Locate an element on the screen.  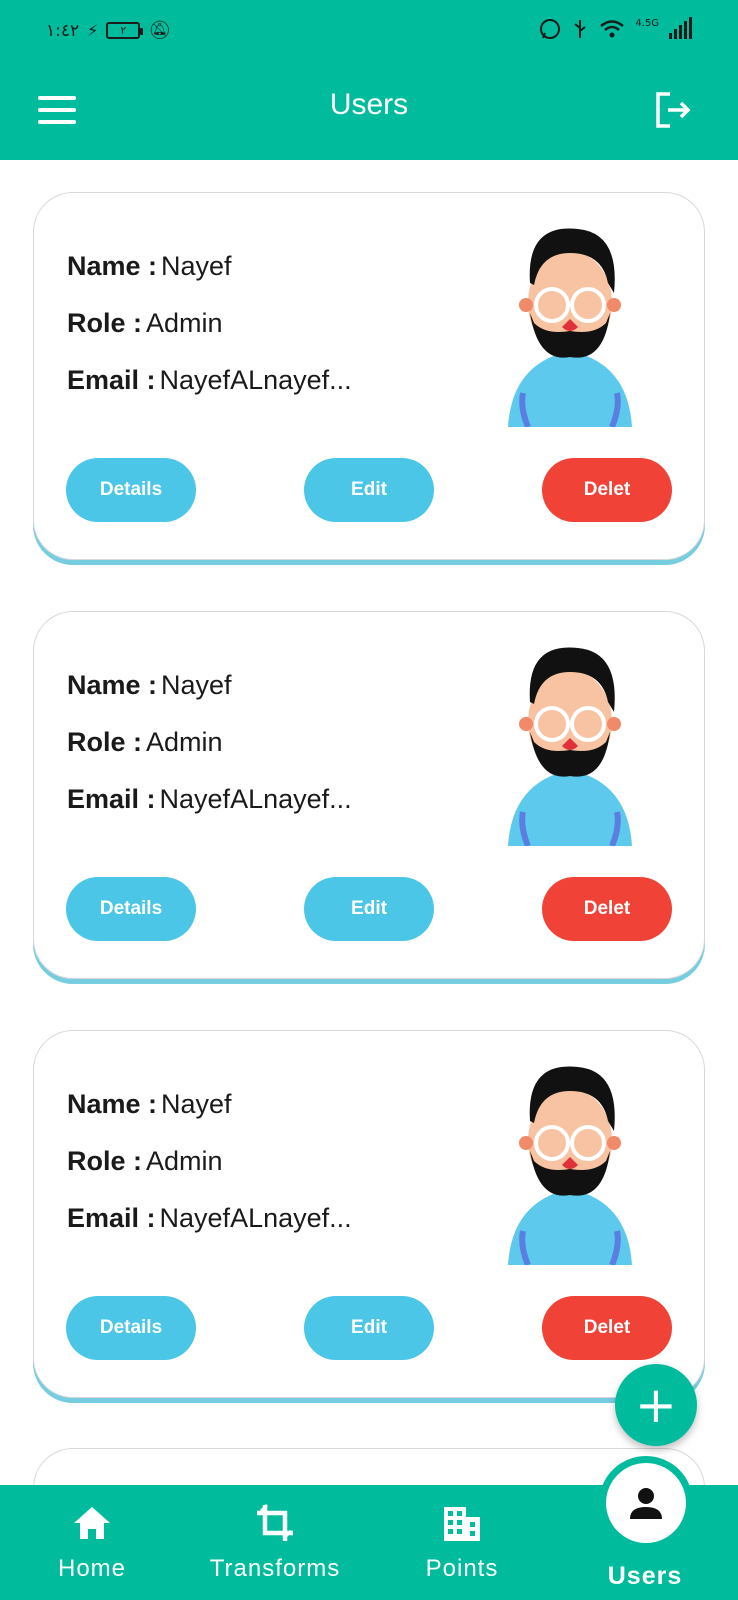
status-time: ١:٤٢ is located at coordinates (63, 30).